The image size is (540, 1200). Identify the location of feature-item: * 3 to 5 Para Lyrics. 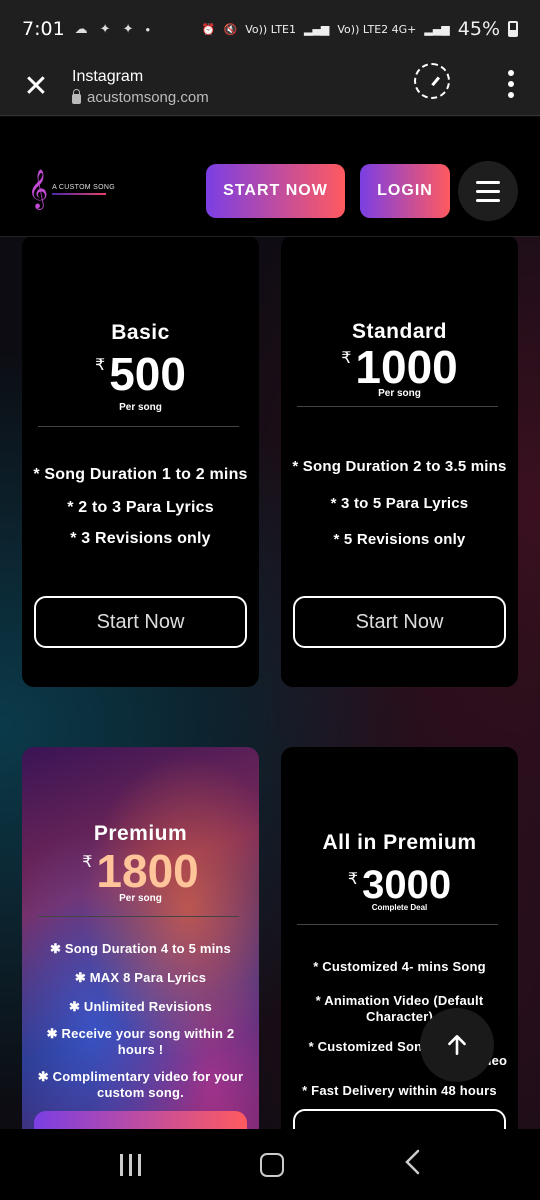
(399, 503).